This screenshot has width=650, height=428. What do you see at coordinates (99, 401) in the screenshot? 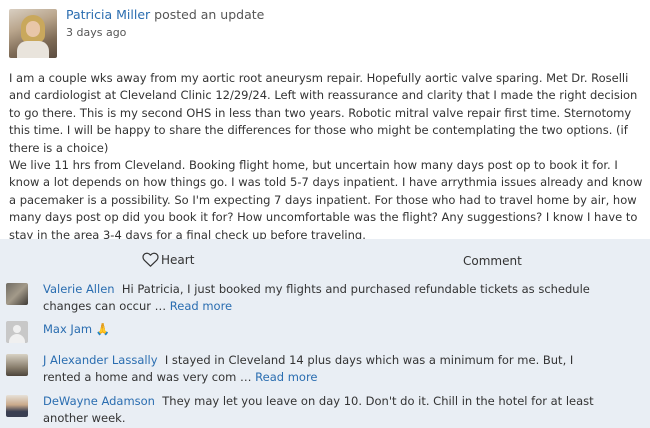
I see `commenter-name: DeWayne Adamson` at bounding box center [99, 401].